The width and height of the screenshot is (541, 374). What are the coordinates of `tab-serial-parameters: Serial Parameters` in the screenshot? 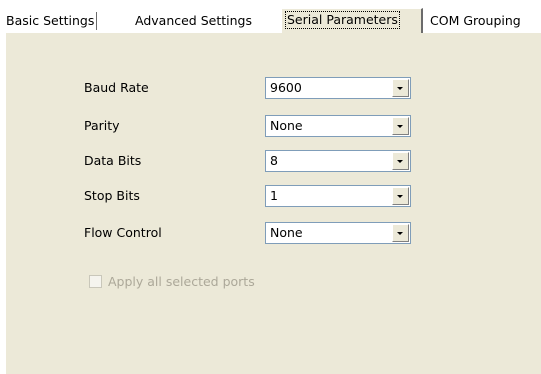 It's located at (352, 21).